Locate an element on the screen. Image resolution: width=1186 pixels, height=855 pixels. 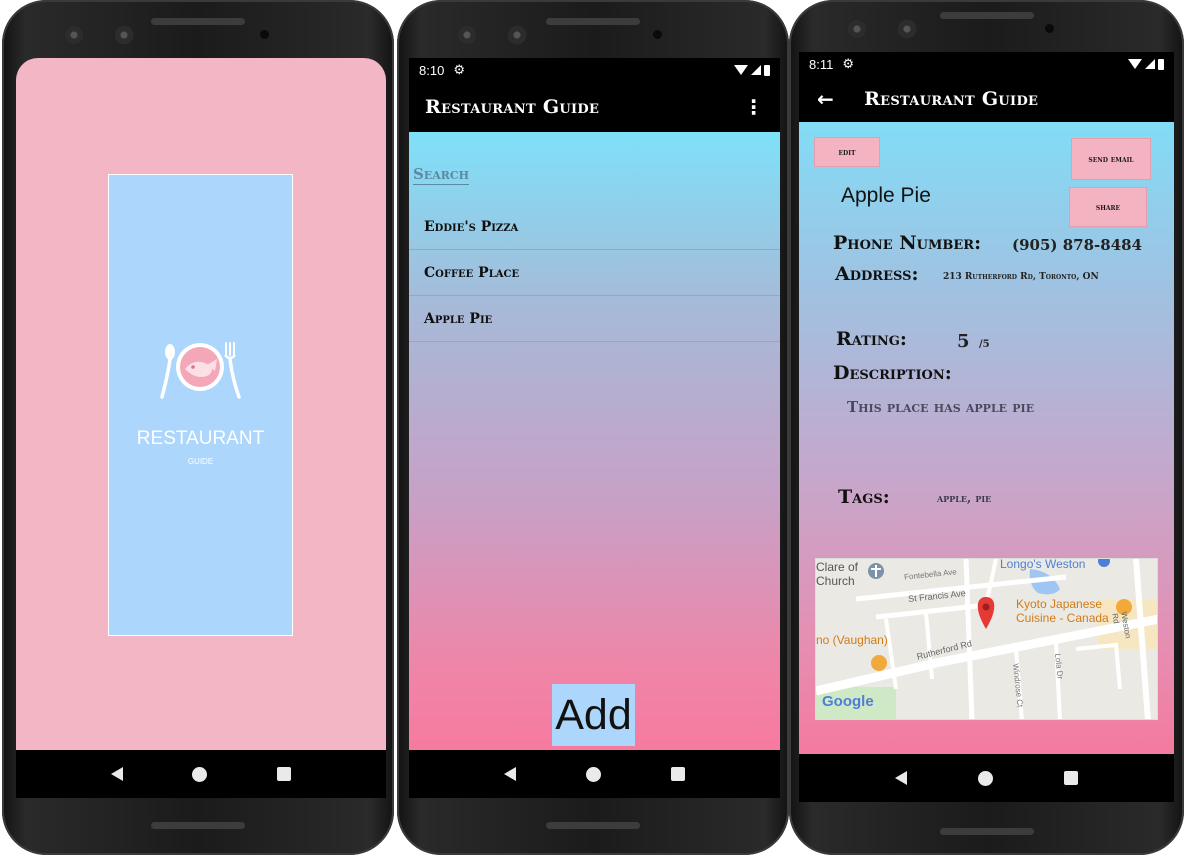
search-link: Search is located at coordinates (441, 175).